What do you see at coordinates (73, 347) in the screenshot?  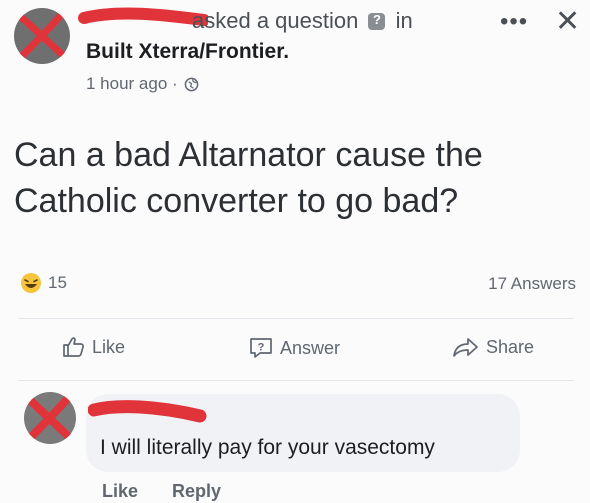 I see `thumbs-up-icon` at bounding box center [73, 347].